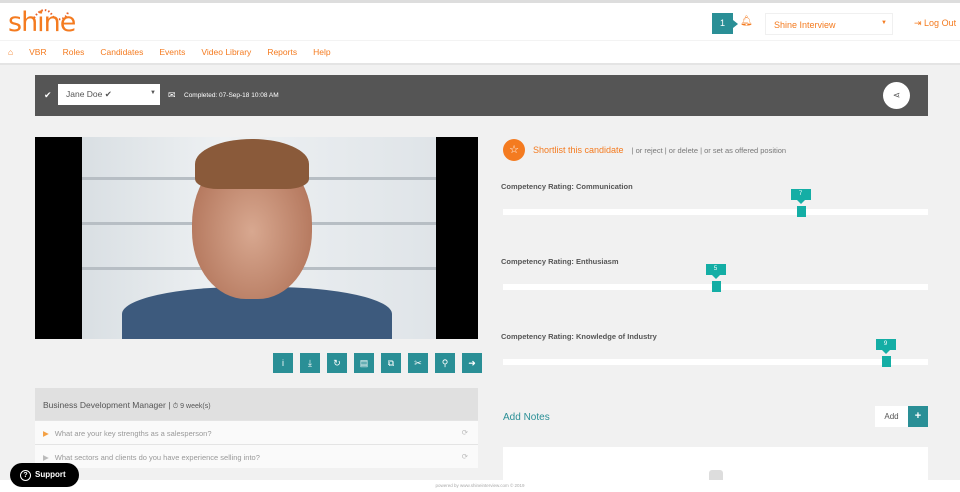 The height and width of the screenshot is (492, 960). I want to click on check-icon: ✔, so click(48, 95).